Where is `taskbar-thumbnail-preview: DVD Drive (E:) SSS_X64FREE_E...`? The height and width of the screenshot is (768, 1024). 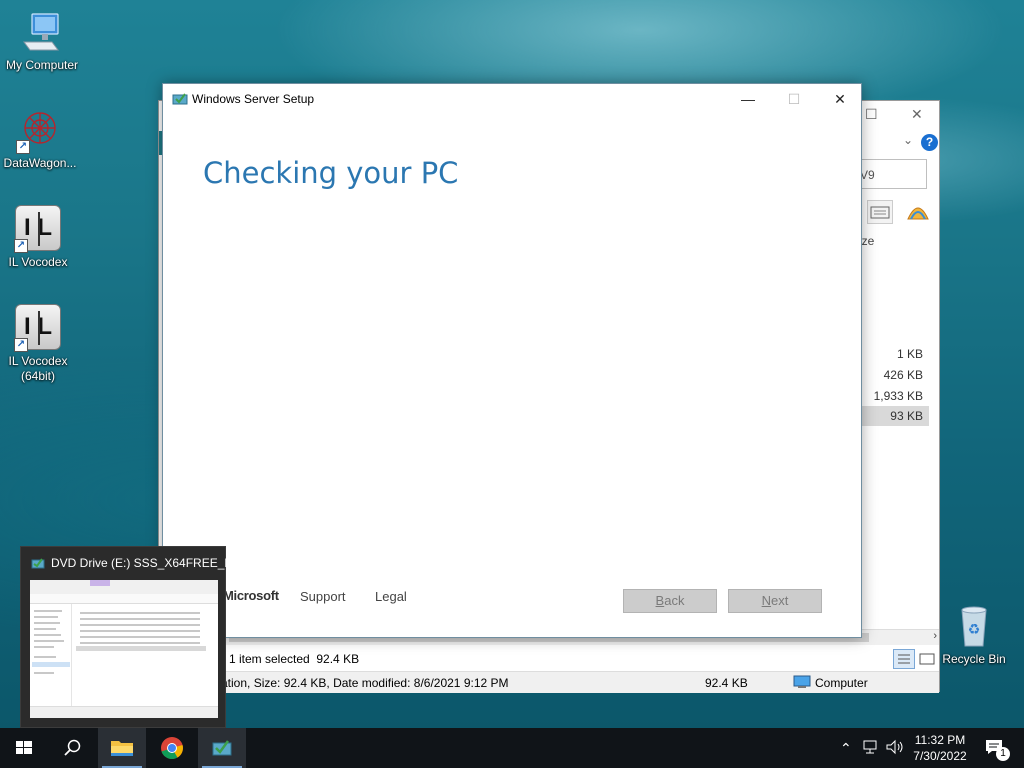
taskbar-thumbnail-preview: DVD Drive (E:) SSS_X64FREE_E... is located at coordinates (131, 637).